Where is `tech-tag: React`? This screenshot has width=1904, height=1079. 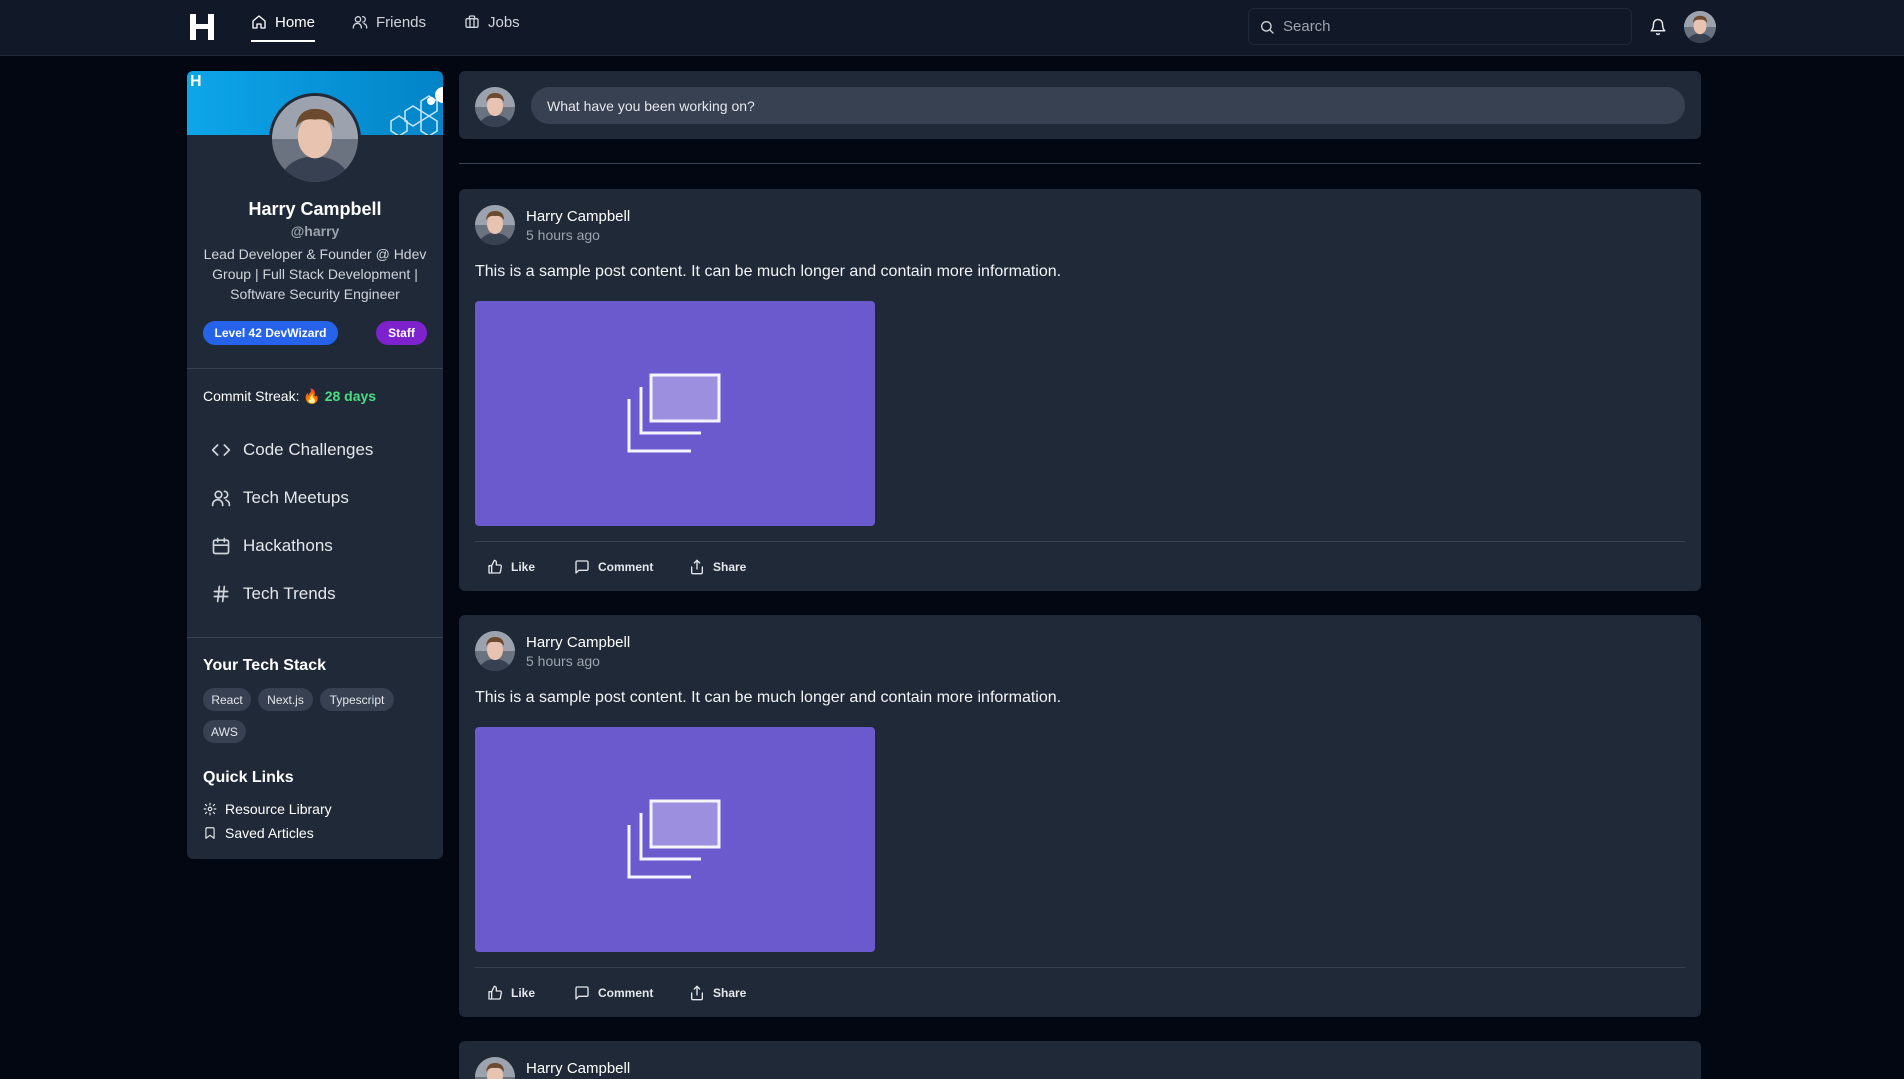
tech-tag: React is located at coordinates (227, 699).